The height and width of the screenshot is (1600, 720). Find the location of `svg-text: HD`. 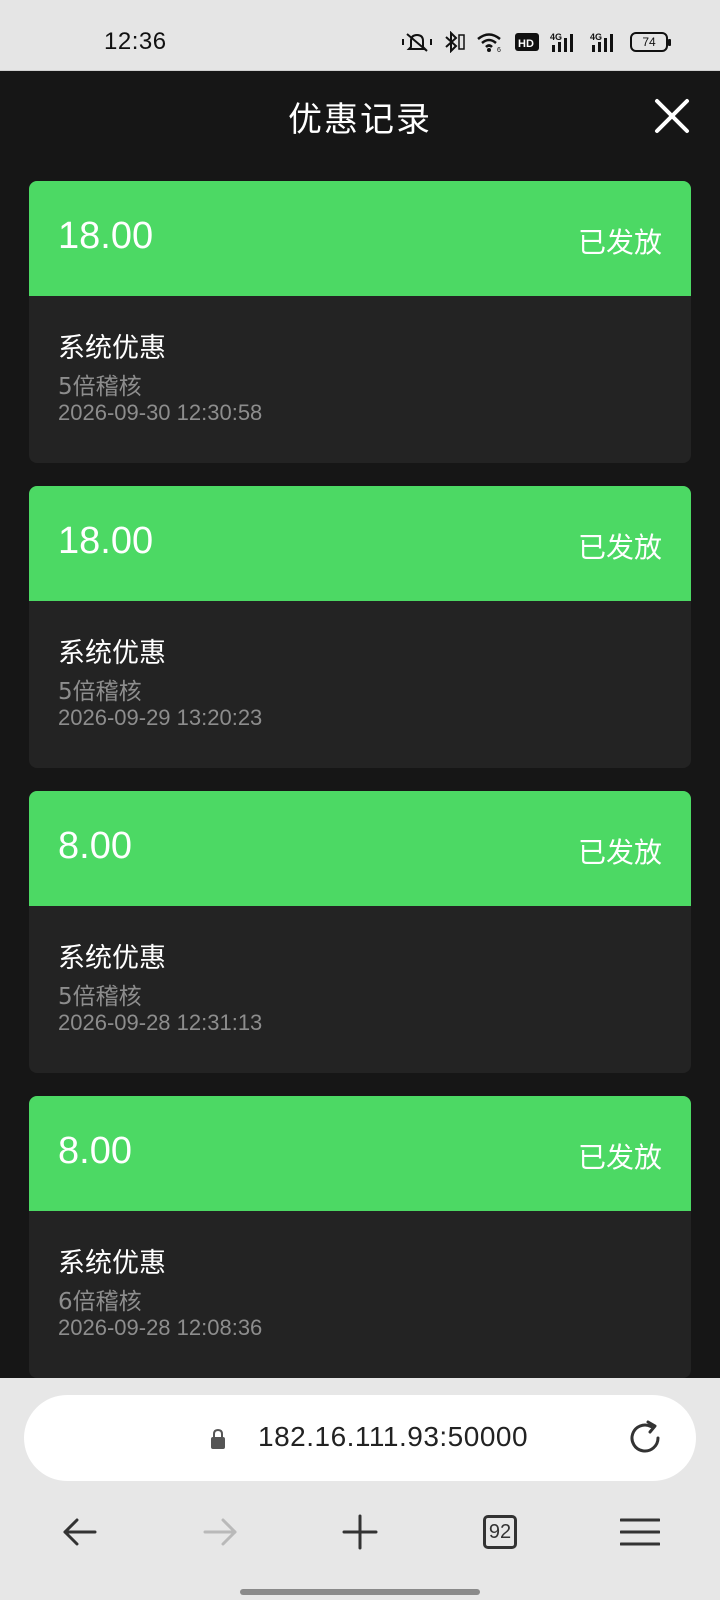

svg-text: HD is located at coordinates (526, 44).